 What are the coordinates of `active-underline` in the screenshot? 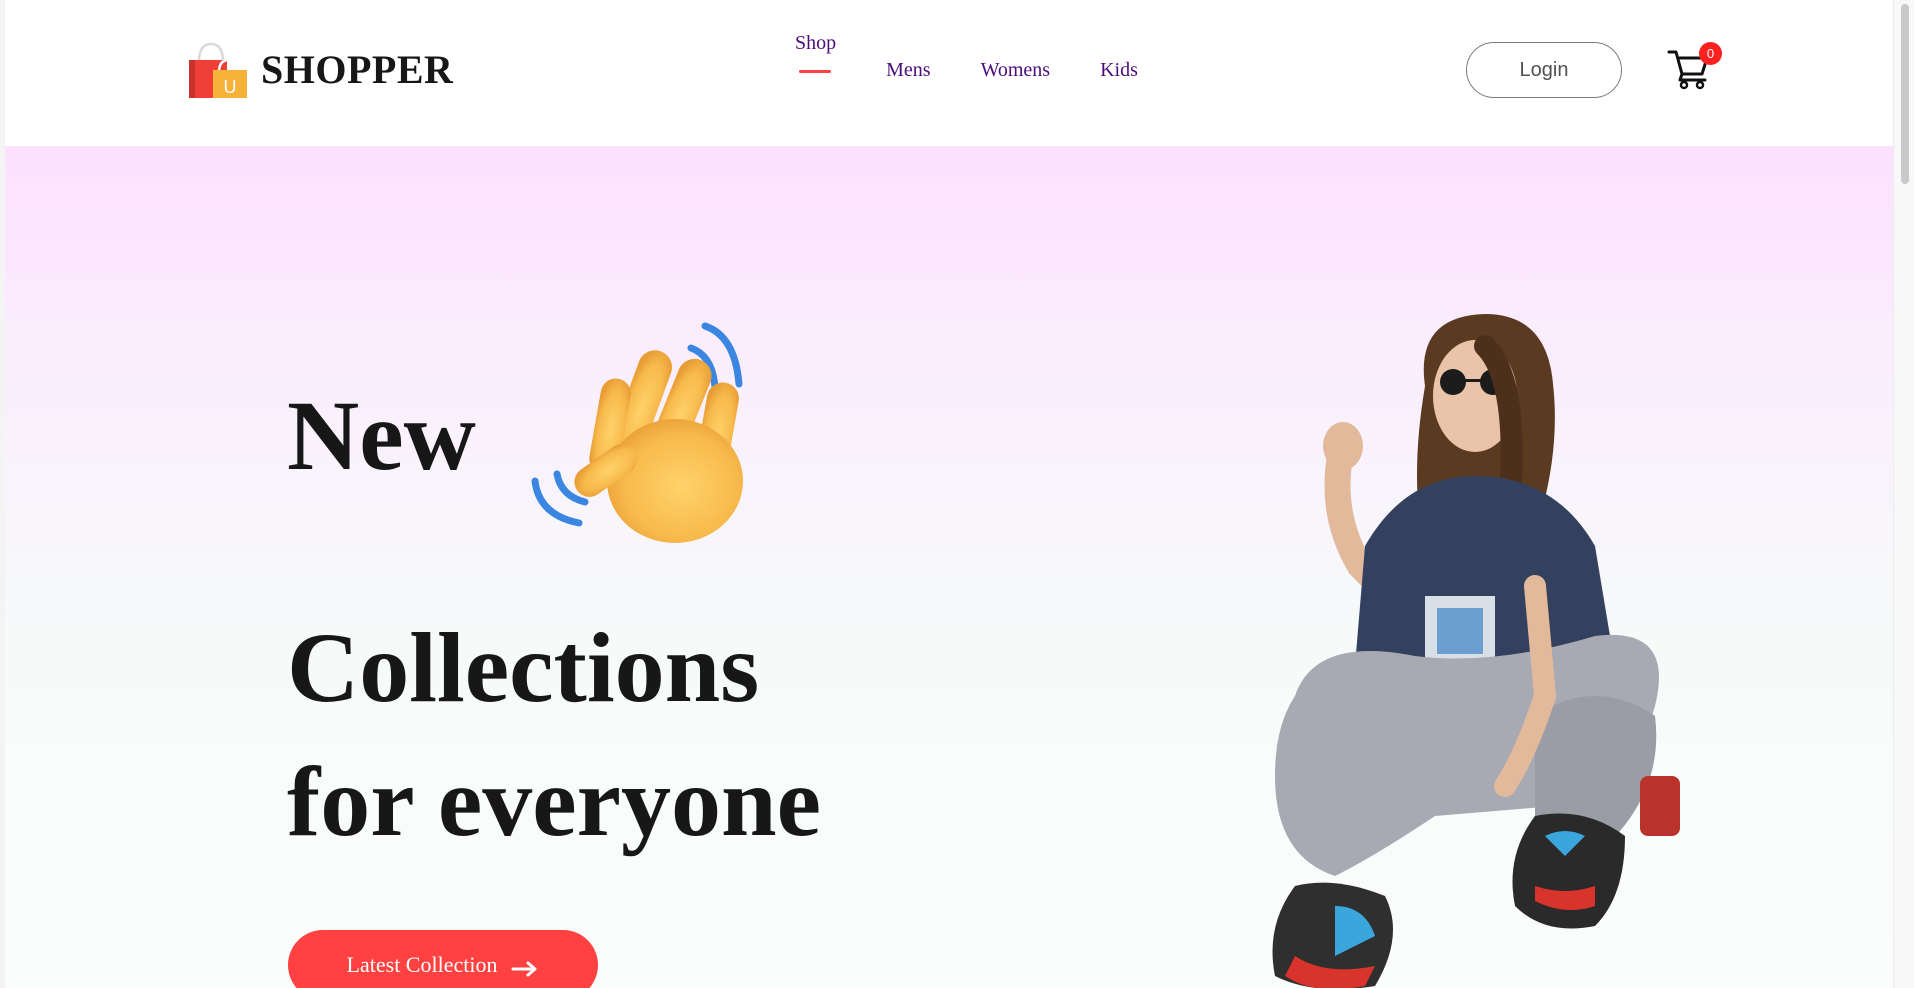 It's located at (815, 71).